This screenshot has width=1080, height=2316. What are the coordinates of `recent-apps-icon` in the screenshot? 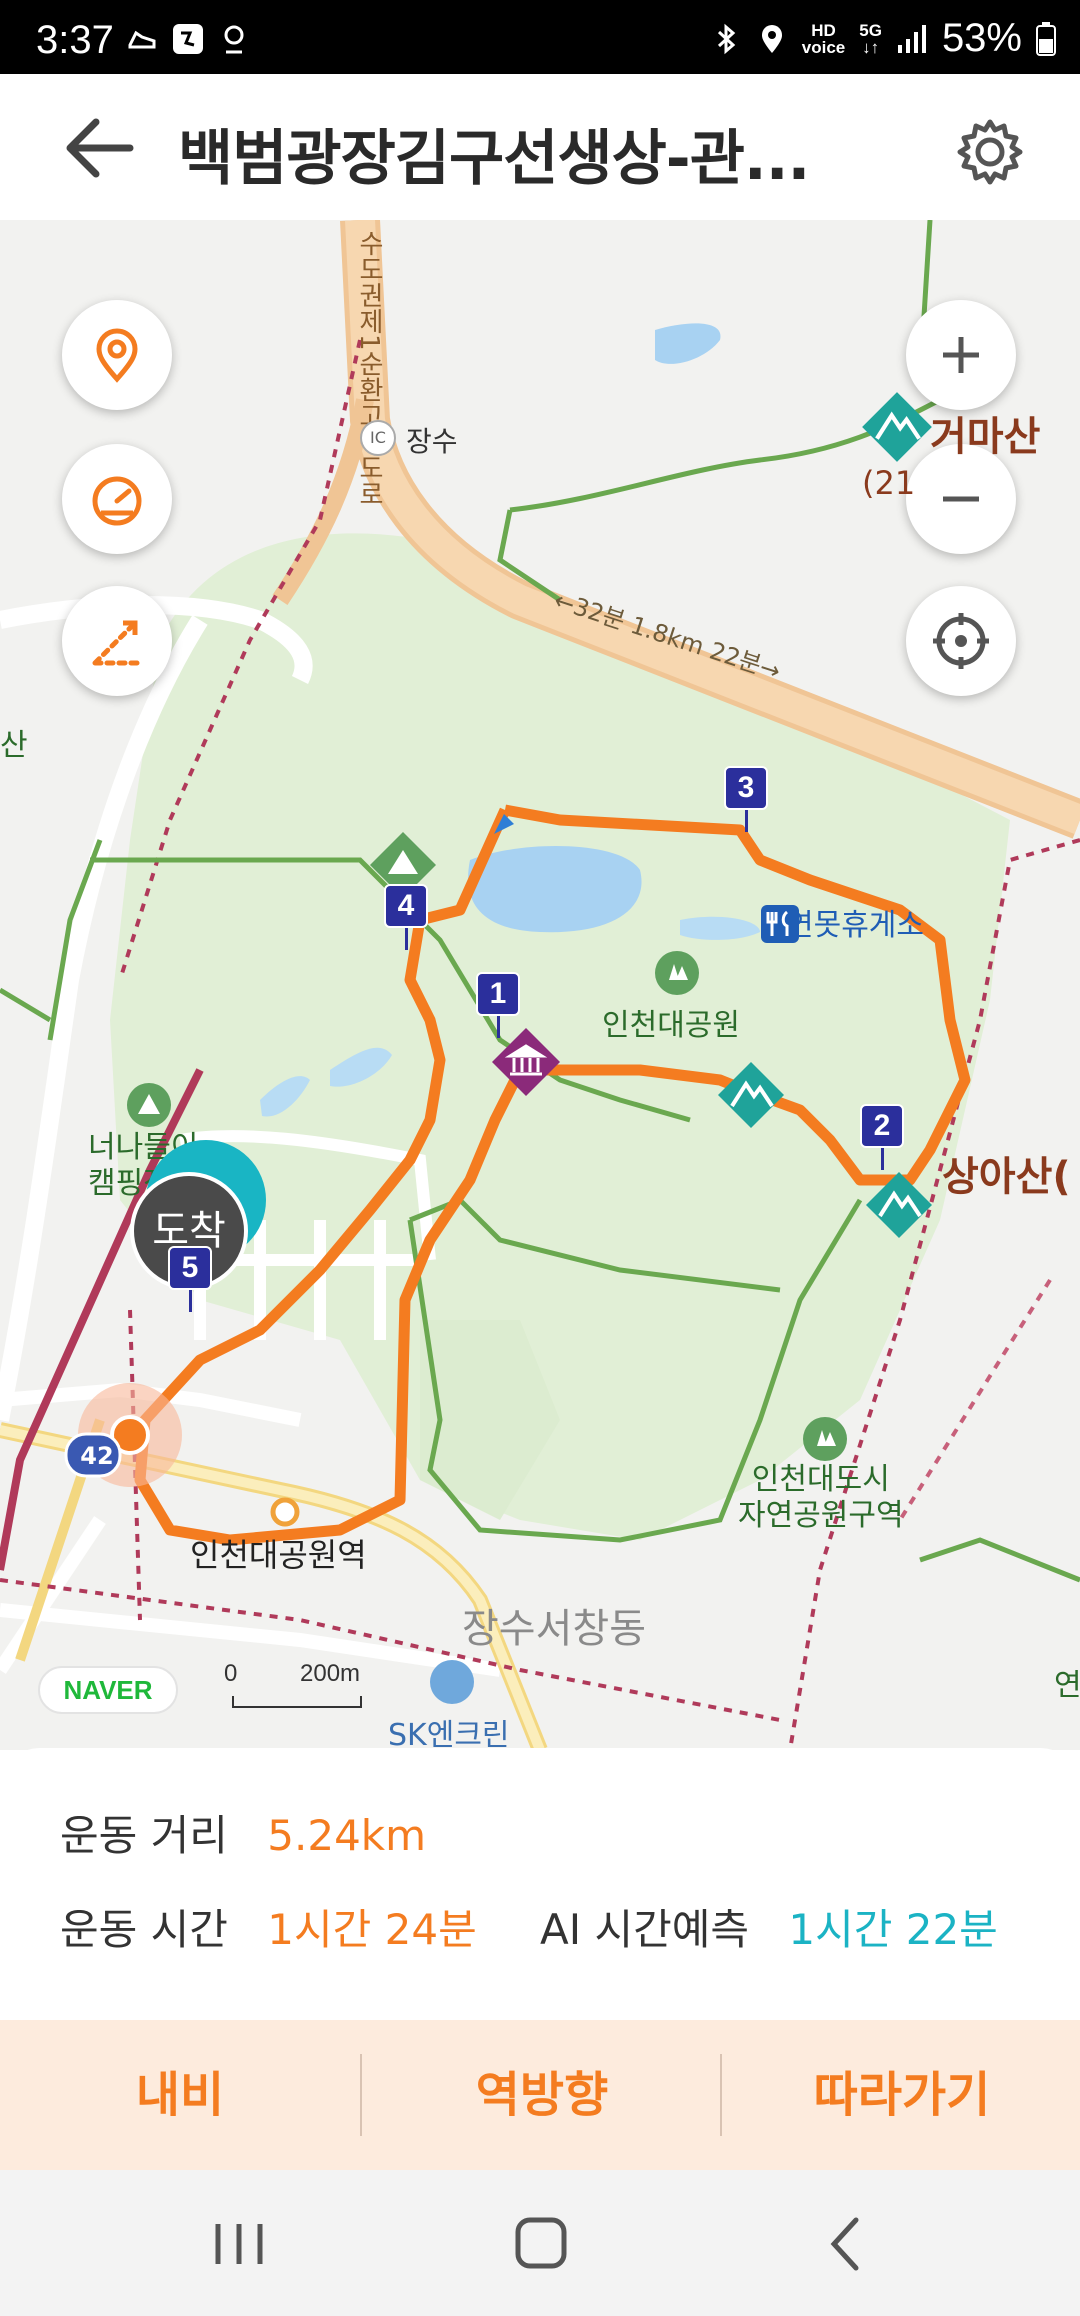 It's located at (239, 2244).